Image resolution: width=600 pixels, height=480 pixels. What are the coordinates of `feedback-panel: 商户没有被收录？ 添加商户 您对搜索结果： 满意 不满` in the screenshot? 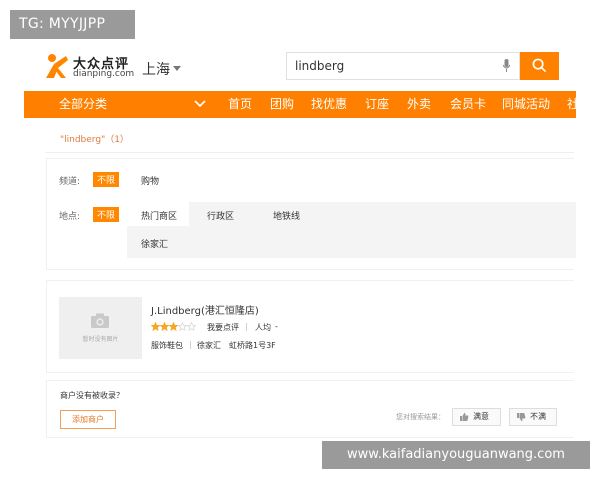 It's located at (310, 409).